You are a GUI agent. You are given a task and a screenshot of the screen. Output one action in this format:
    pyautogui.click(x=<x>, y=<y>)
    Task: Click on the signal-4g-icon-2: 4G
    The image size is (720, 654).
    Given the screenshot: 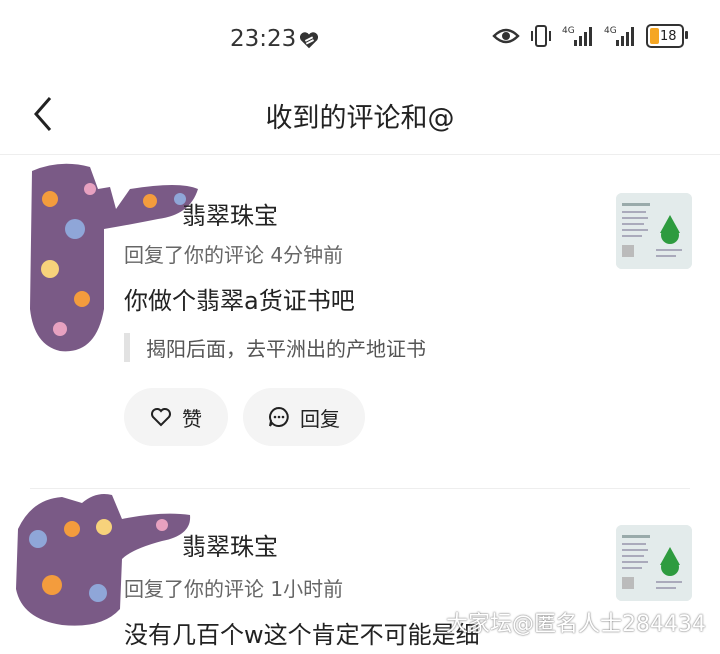 What is the action you would take?
    pyautogui.click(x=619, y=36)
    